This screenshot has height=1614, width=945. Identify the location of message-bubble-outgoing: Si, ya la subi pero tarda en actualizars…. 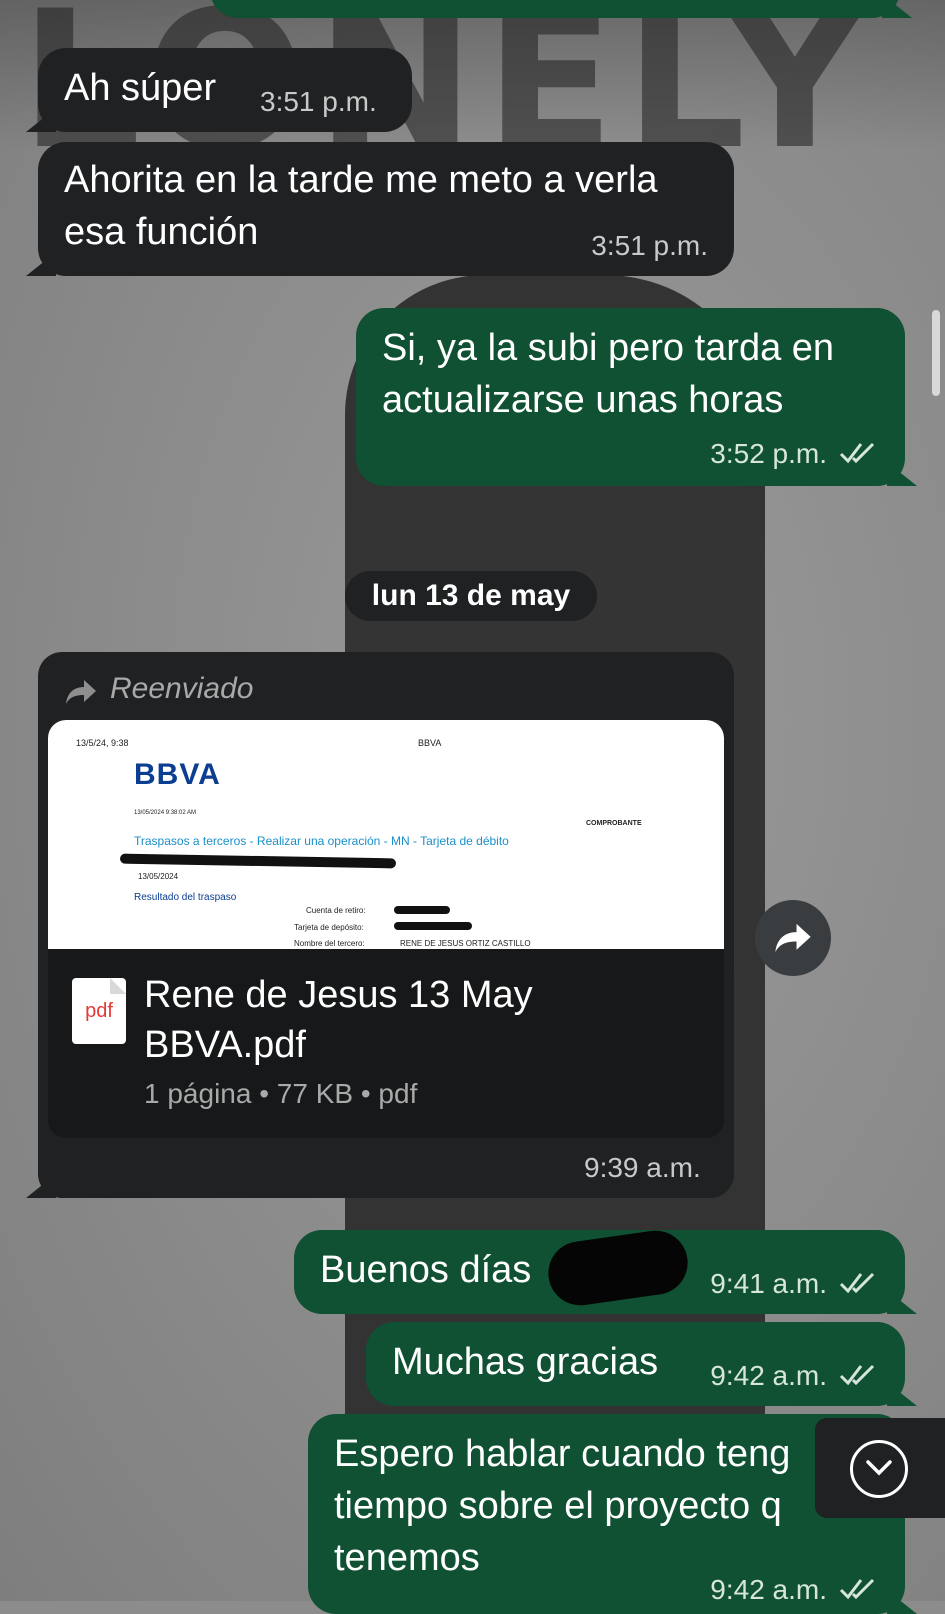
(630, 397).